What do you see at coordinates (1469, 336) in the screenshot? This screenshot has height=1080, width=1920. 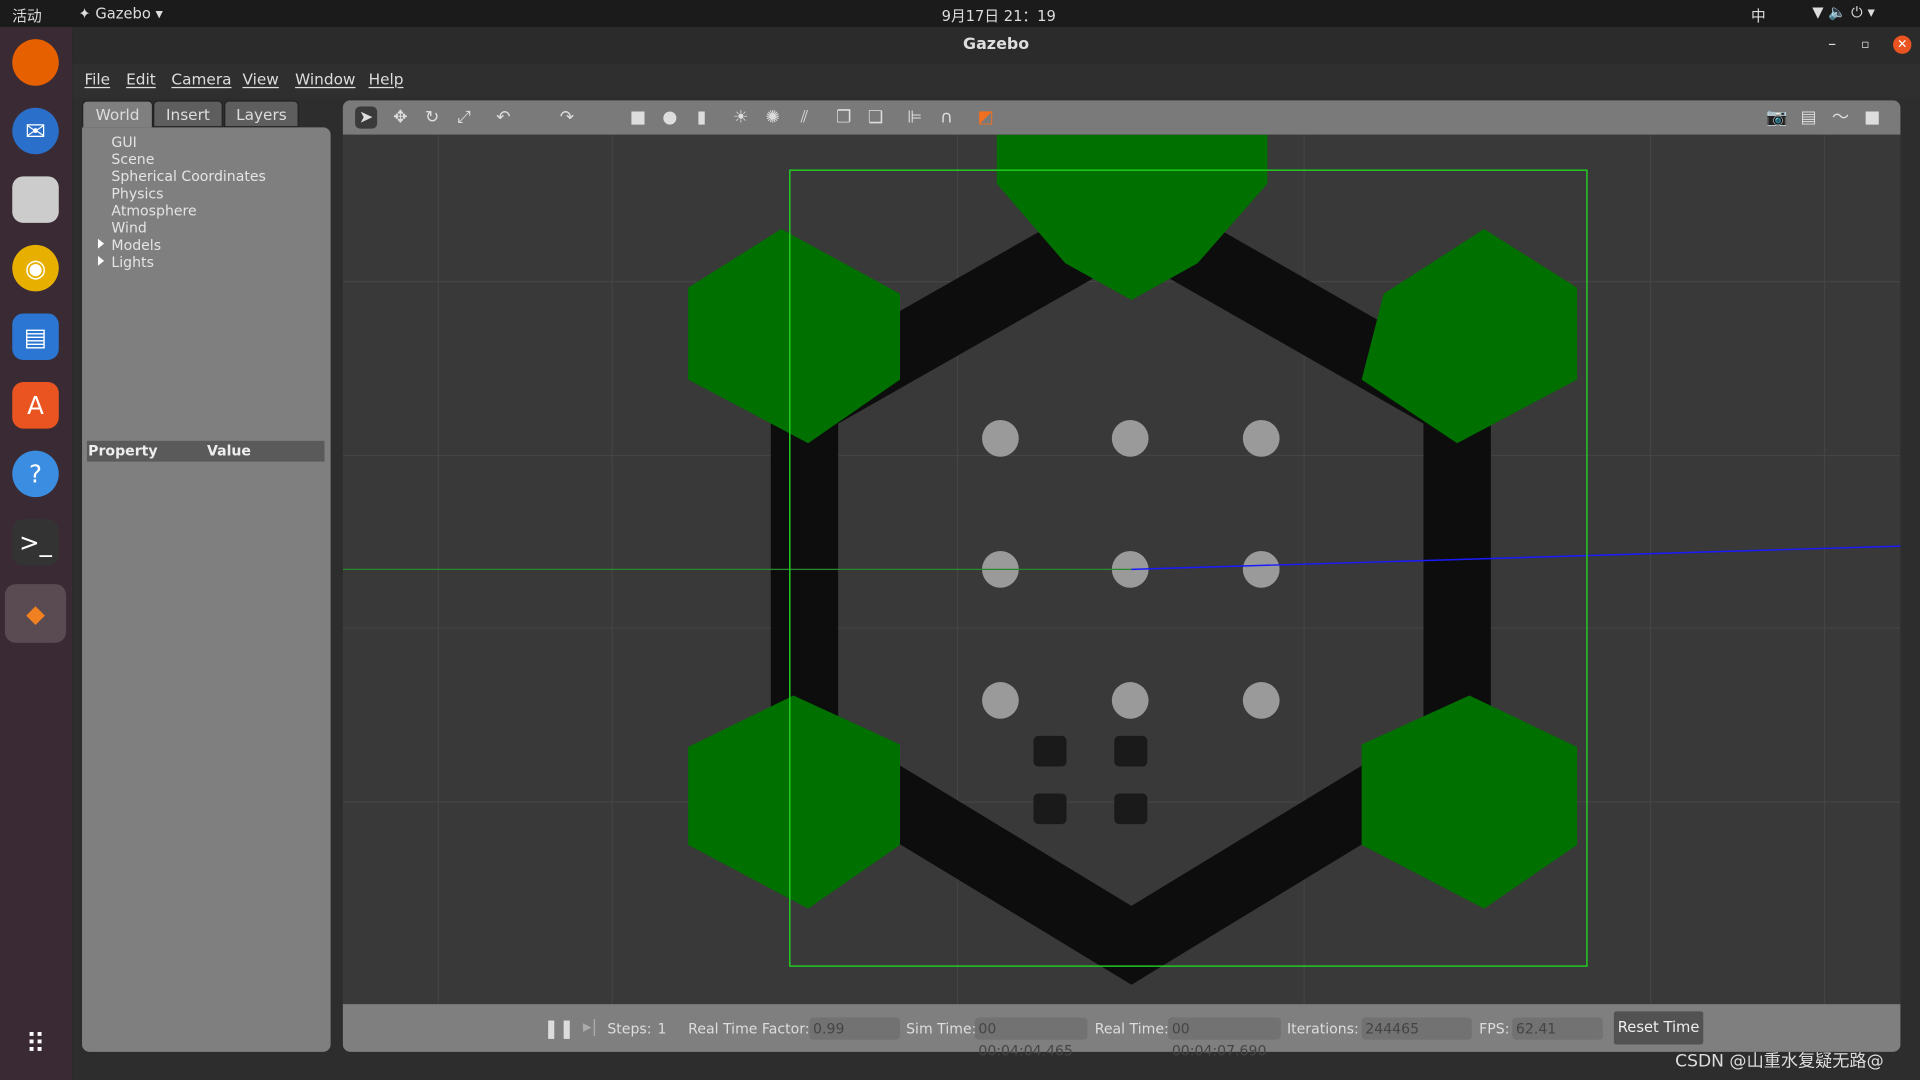 I see `hex-block-top-right` at bounding box center [1469, 336].